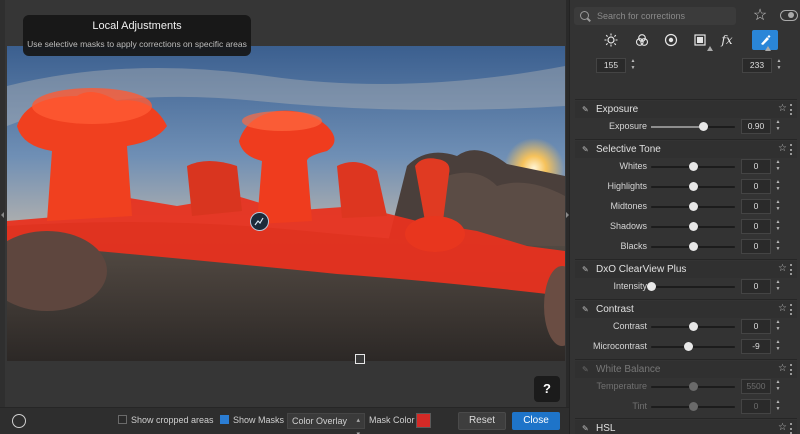  I want to click on tint-slider, so click(693, 406).